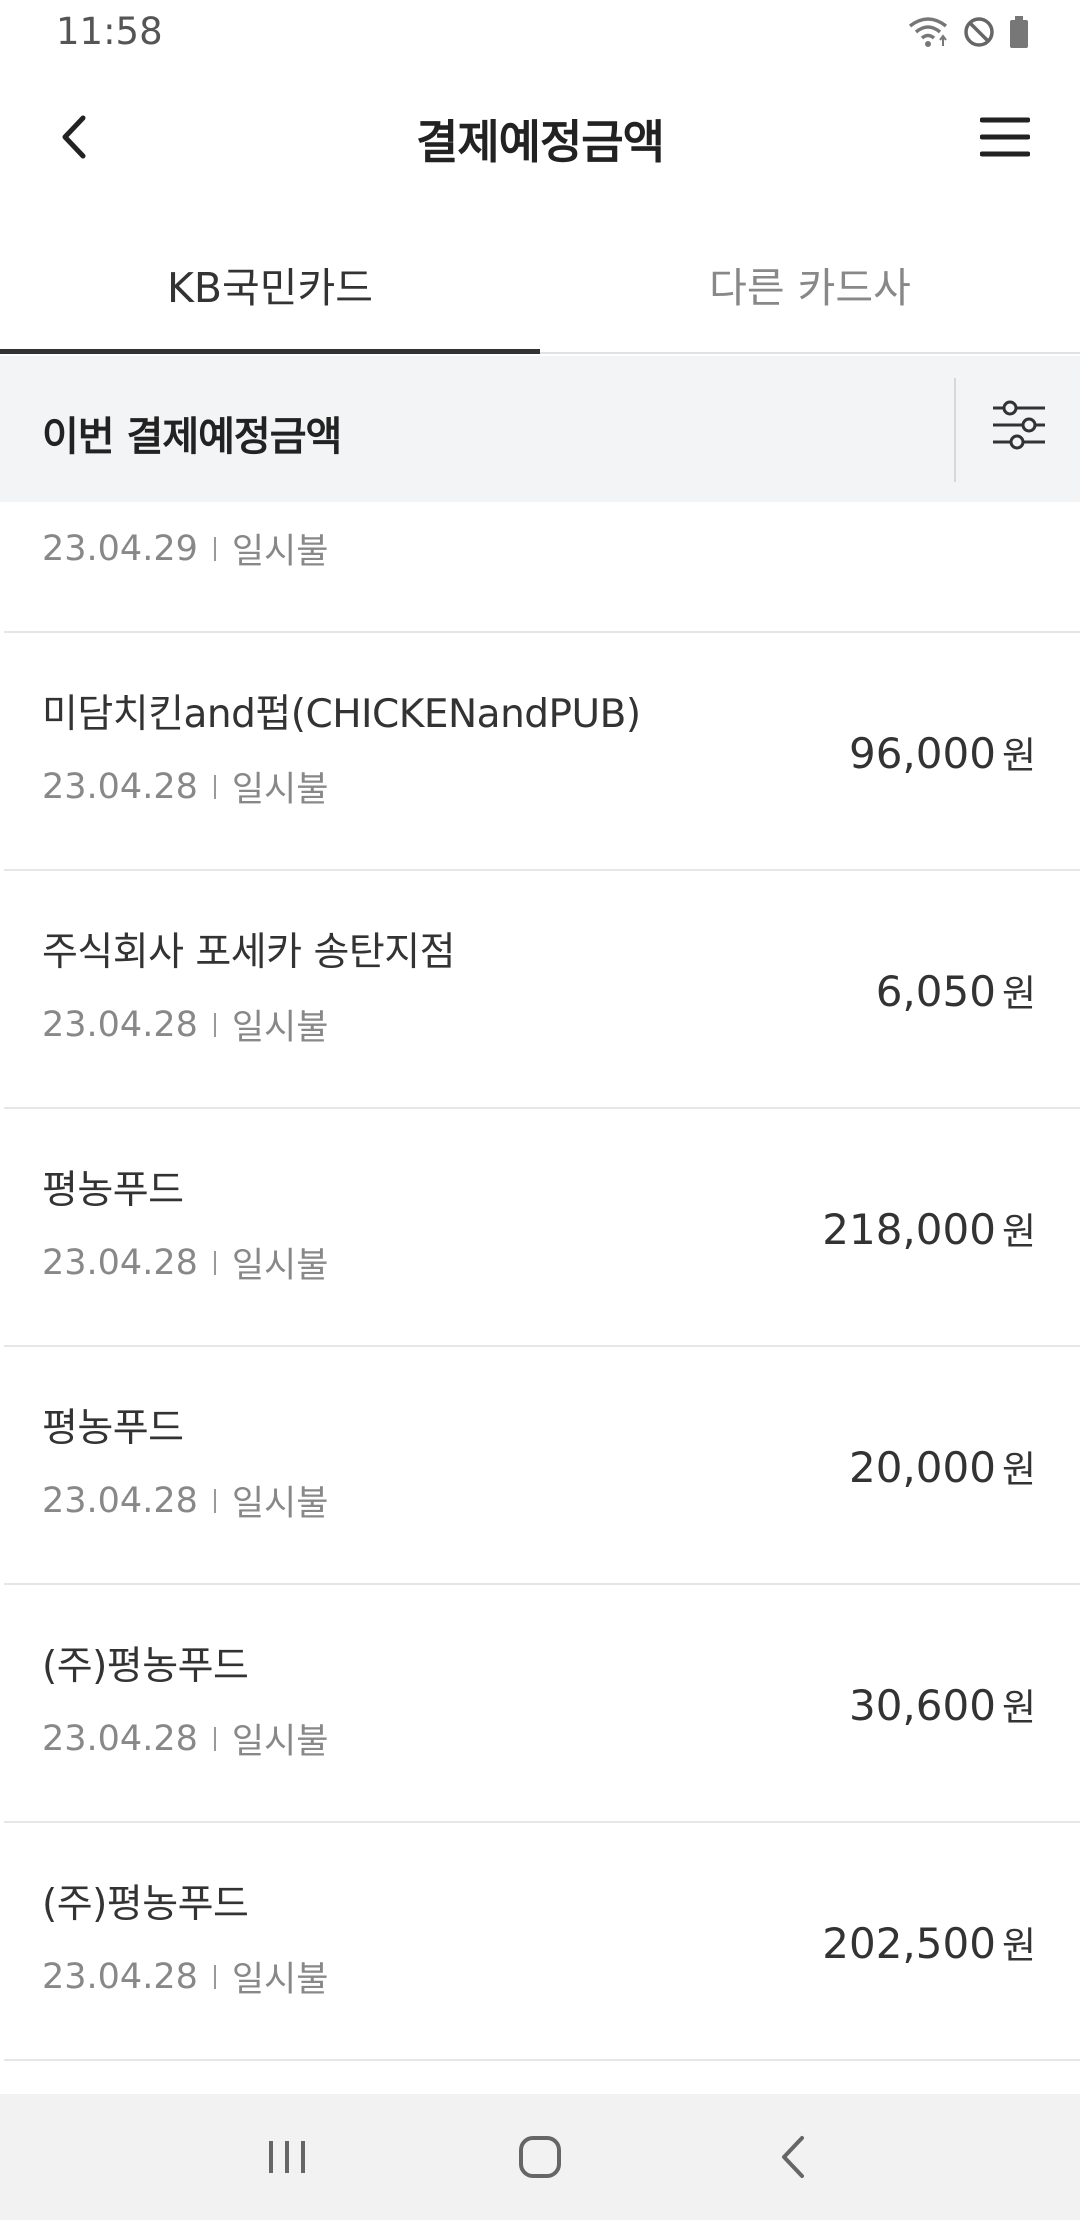 This screenshot has height=2220, width=1080. Describe the element at coordinates (928, 34) in the screenshot. I see `wifi-icon` at that location.